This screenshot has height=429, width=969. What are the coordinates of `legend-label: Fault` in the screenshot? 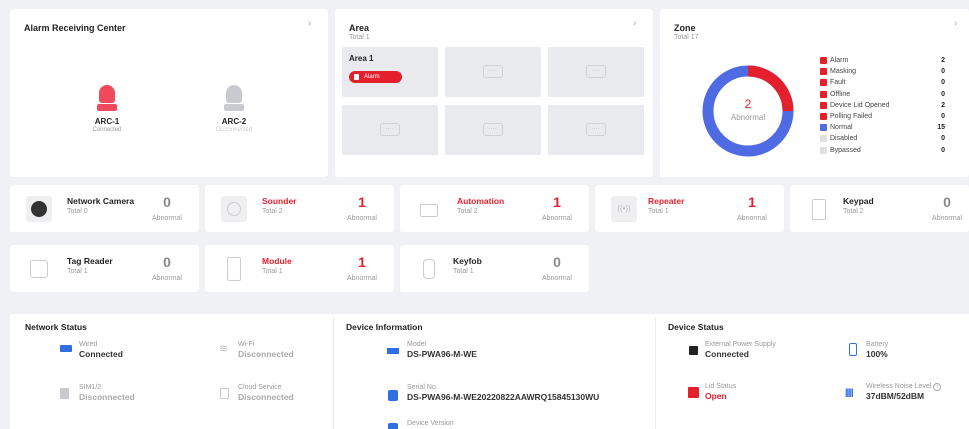 It's located at (838, 83).